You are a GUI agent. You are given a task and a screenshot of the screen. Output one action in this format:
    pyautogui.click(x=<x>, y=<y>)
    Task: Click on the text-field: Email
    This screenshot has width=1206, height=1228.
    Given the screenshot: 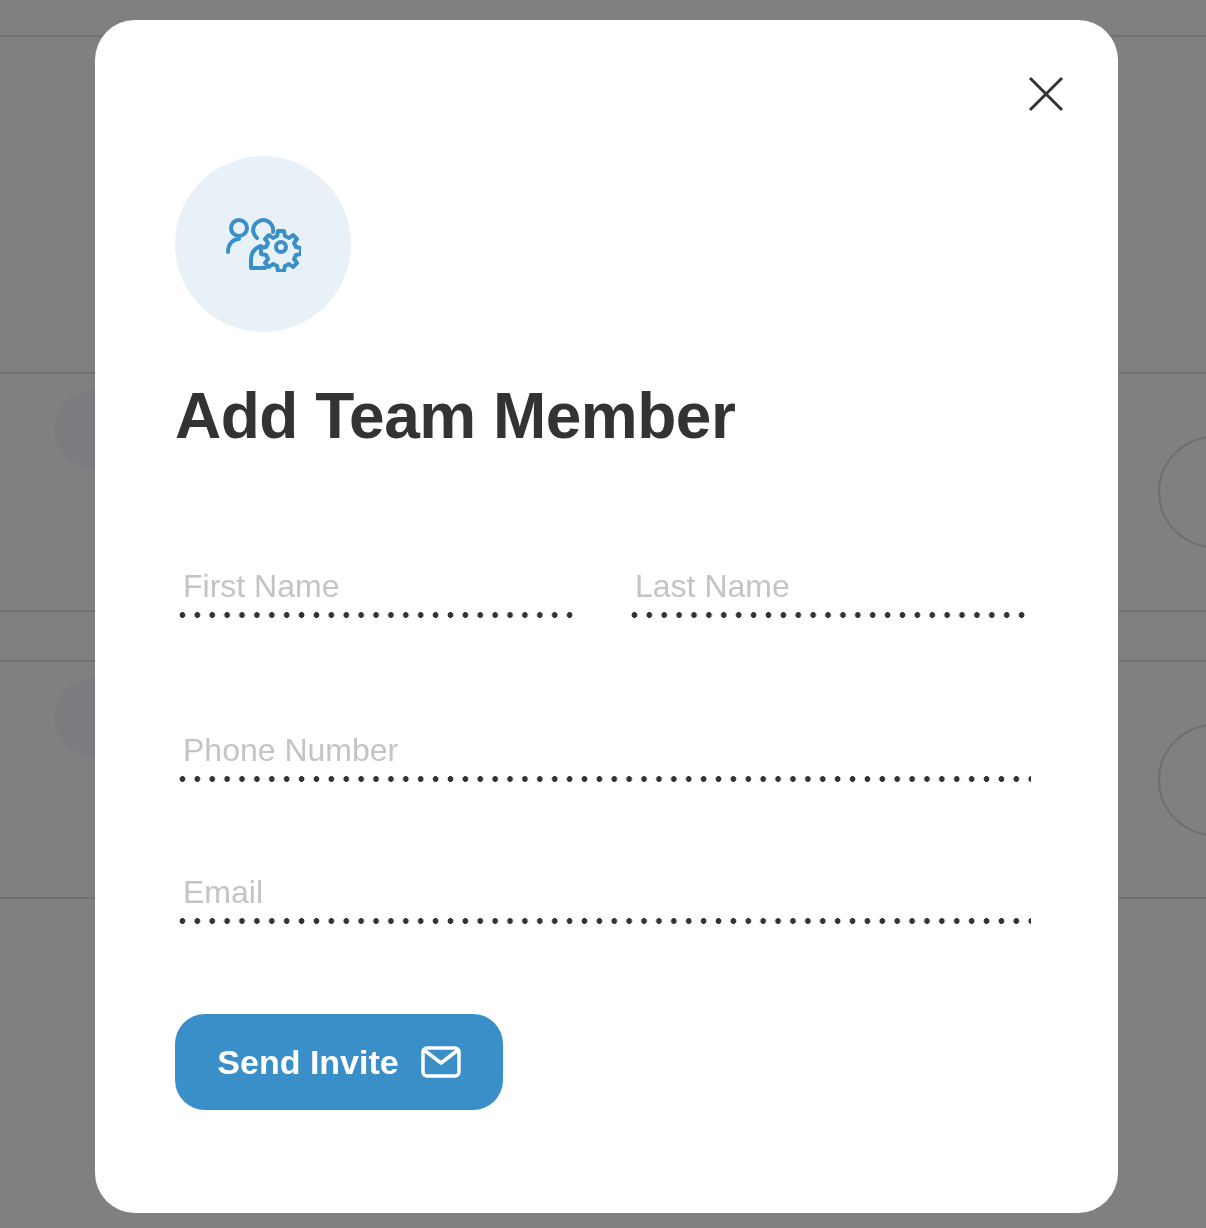 What is the action you would take?
    pyautogui.click(x=603, y=892)
    